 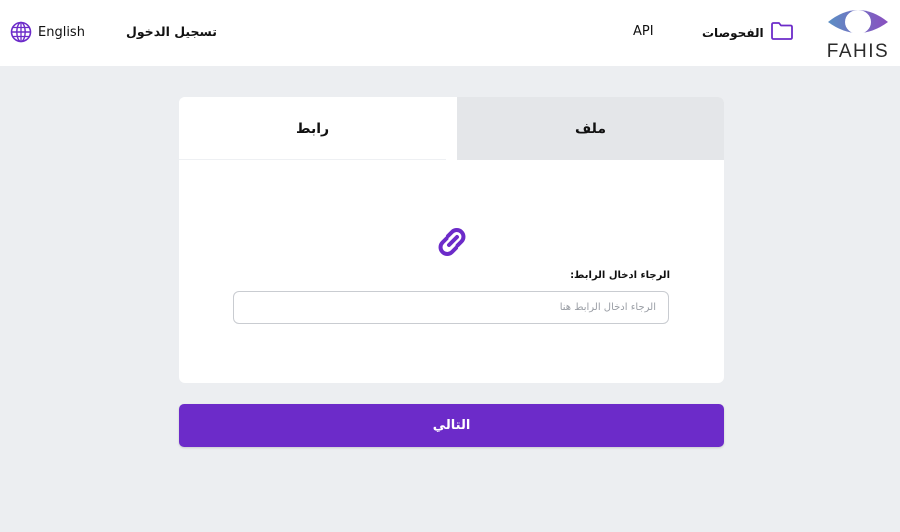 What do you see at coordinates (643, 31) in the screenshot?
I see `api-link: API` at bounding box center [643, 31].